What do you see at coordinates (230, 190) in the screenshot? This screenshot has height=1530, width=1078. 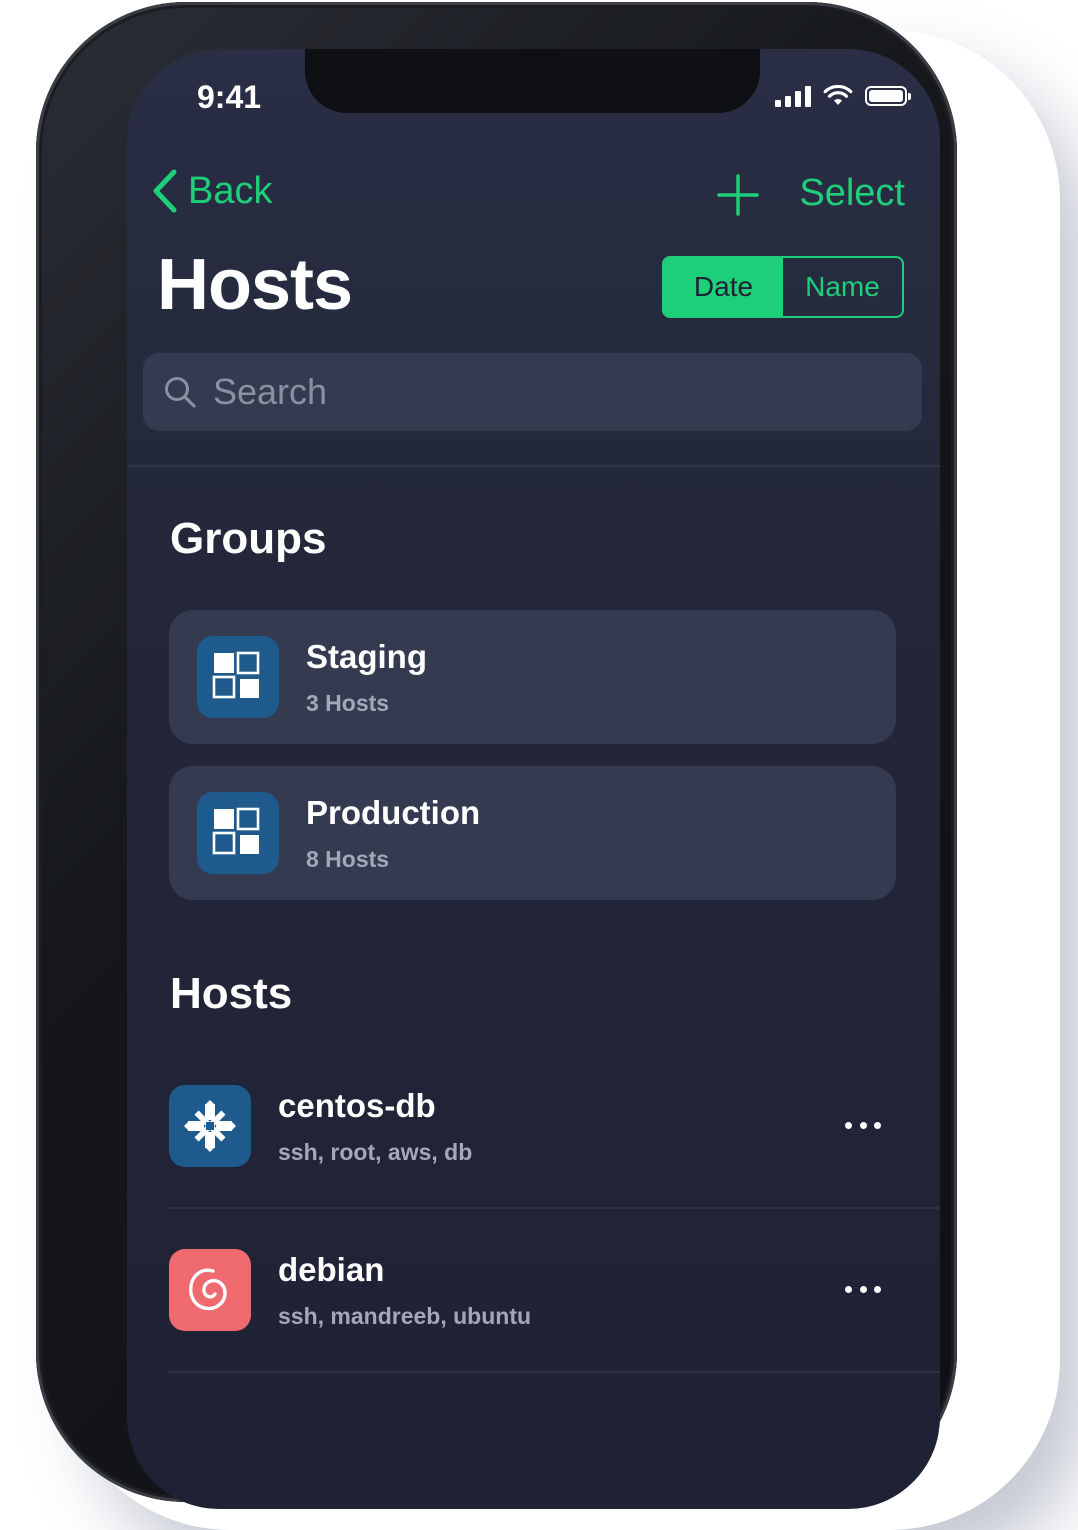 I see `back-label: Back` at bounding box center [230, 190].